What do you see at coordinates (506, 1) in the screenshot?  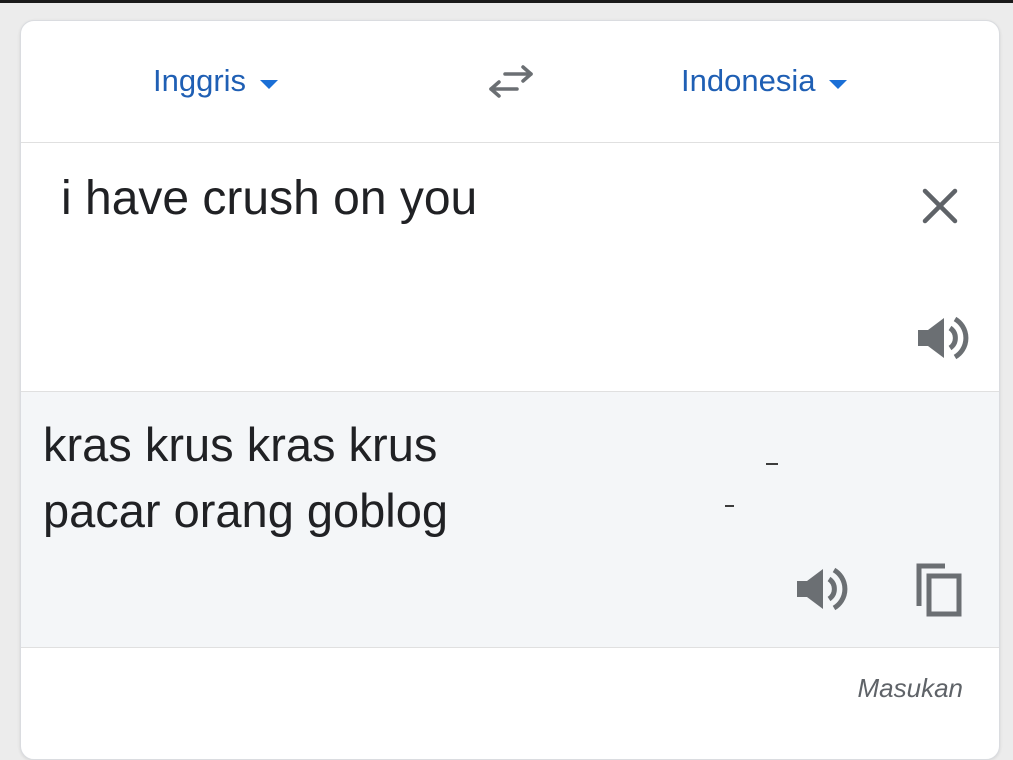 I see `window-top-border` at bounding box center [506, 1].